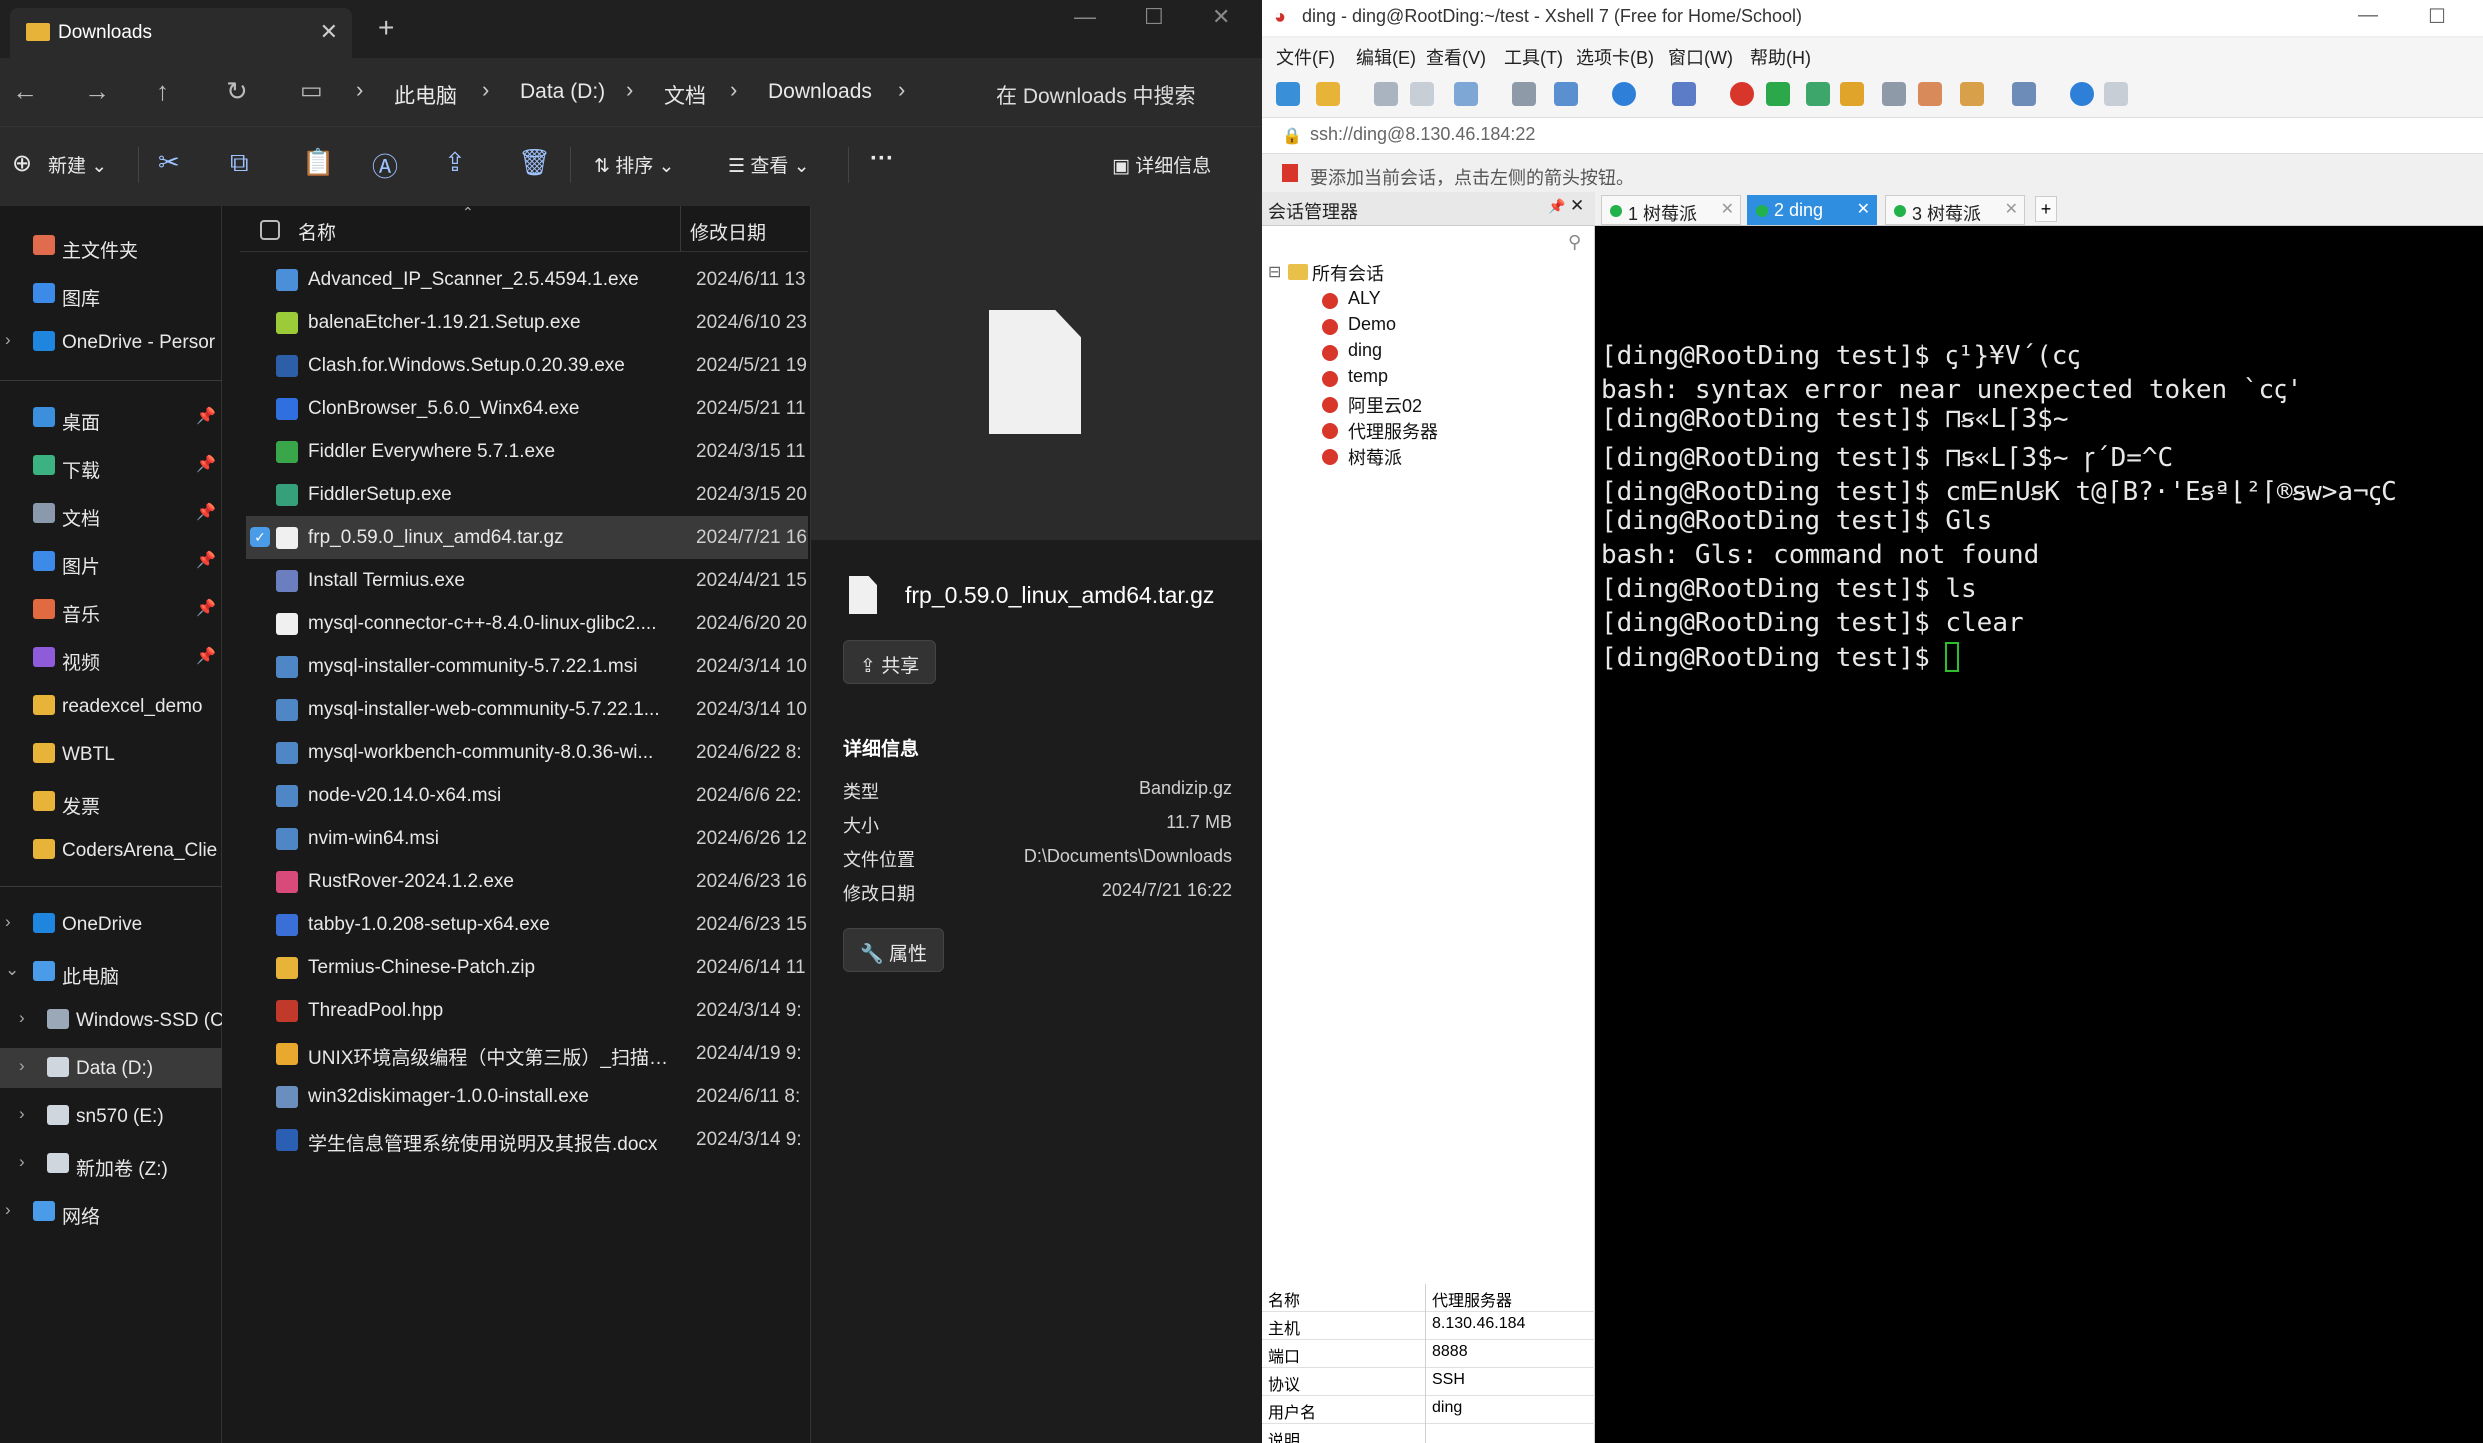  What do you see at coordinates (111, 1212) in the screenshot?
I see `sidebar-item-network: › 网络` at bounding box center [111, 1212].